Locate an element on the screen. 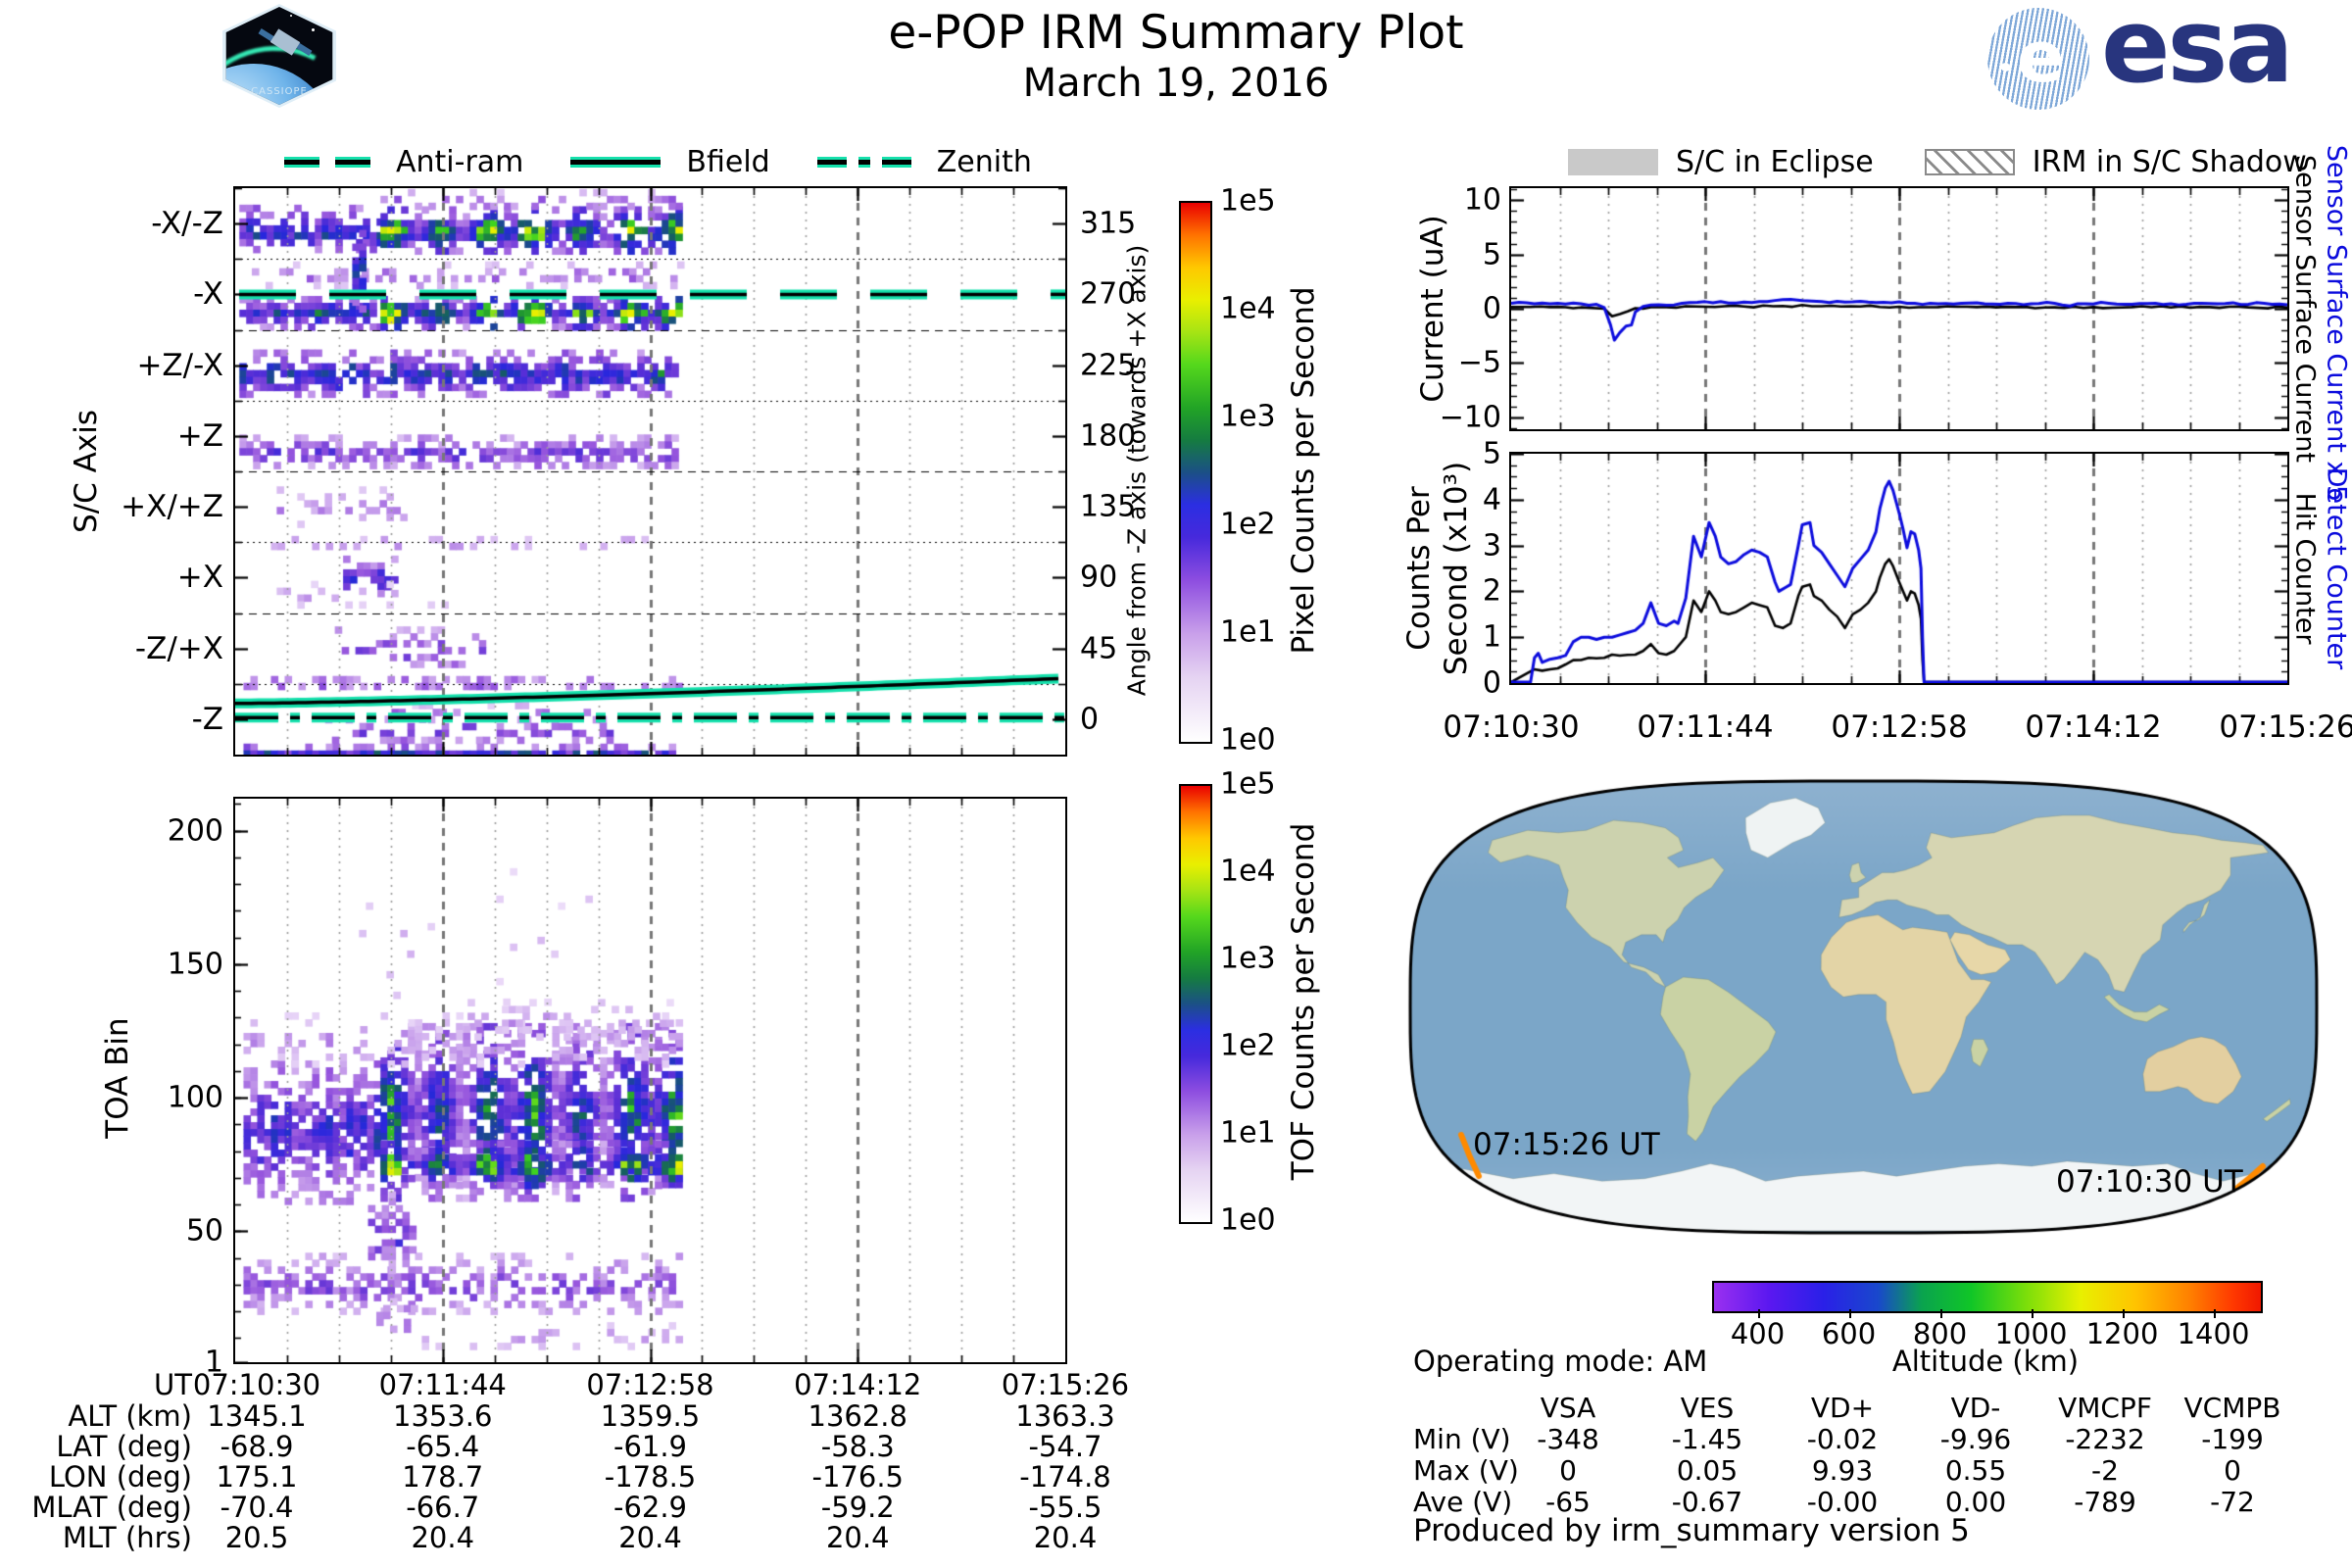  angle-tick-label: 90 is located at coordinates (1099, 577).